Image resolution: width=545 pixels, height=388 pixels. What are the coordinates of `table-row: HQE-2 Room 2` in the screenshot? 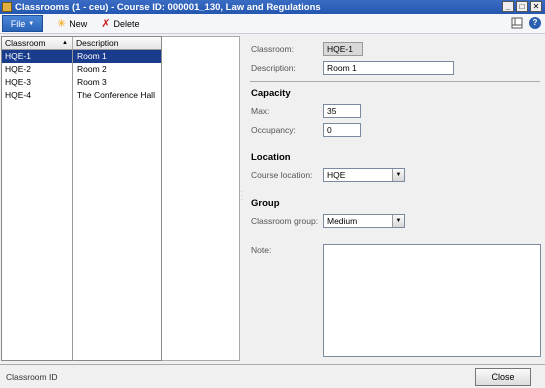 It's located at (81, 69).